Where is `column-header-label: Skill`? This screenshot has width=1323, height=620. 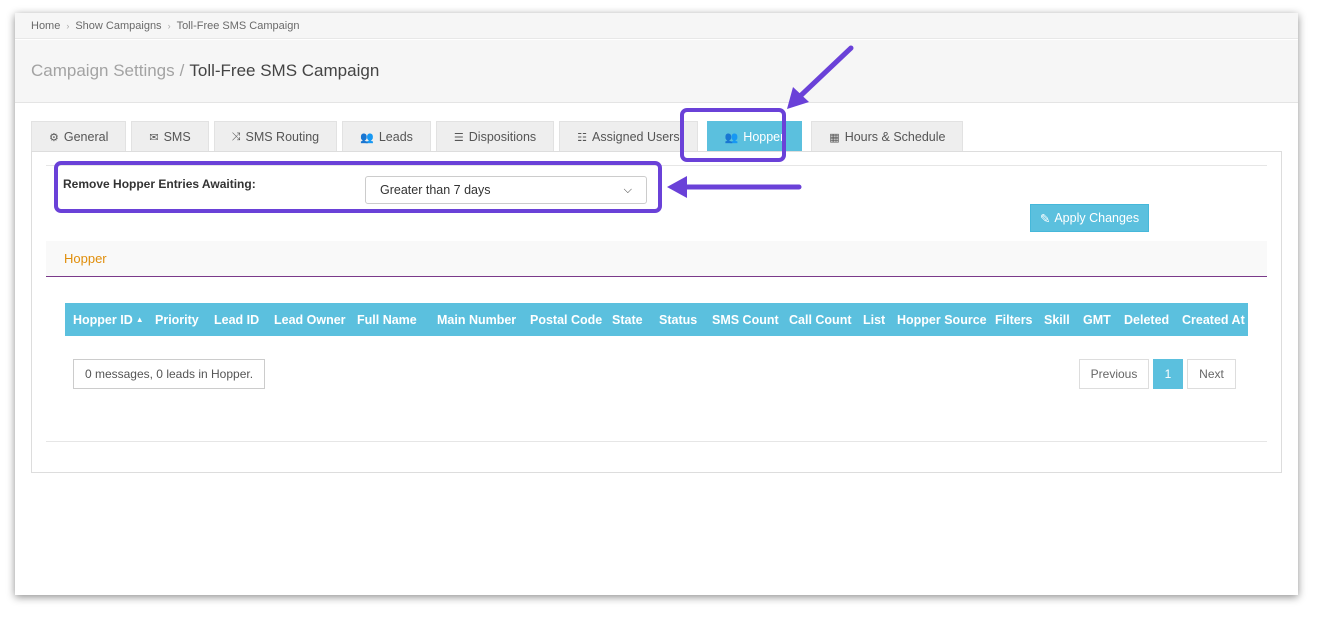 column-header-label: Skill is located at coordinates (1057, 319).